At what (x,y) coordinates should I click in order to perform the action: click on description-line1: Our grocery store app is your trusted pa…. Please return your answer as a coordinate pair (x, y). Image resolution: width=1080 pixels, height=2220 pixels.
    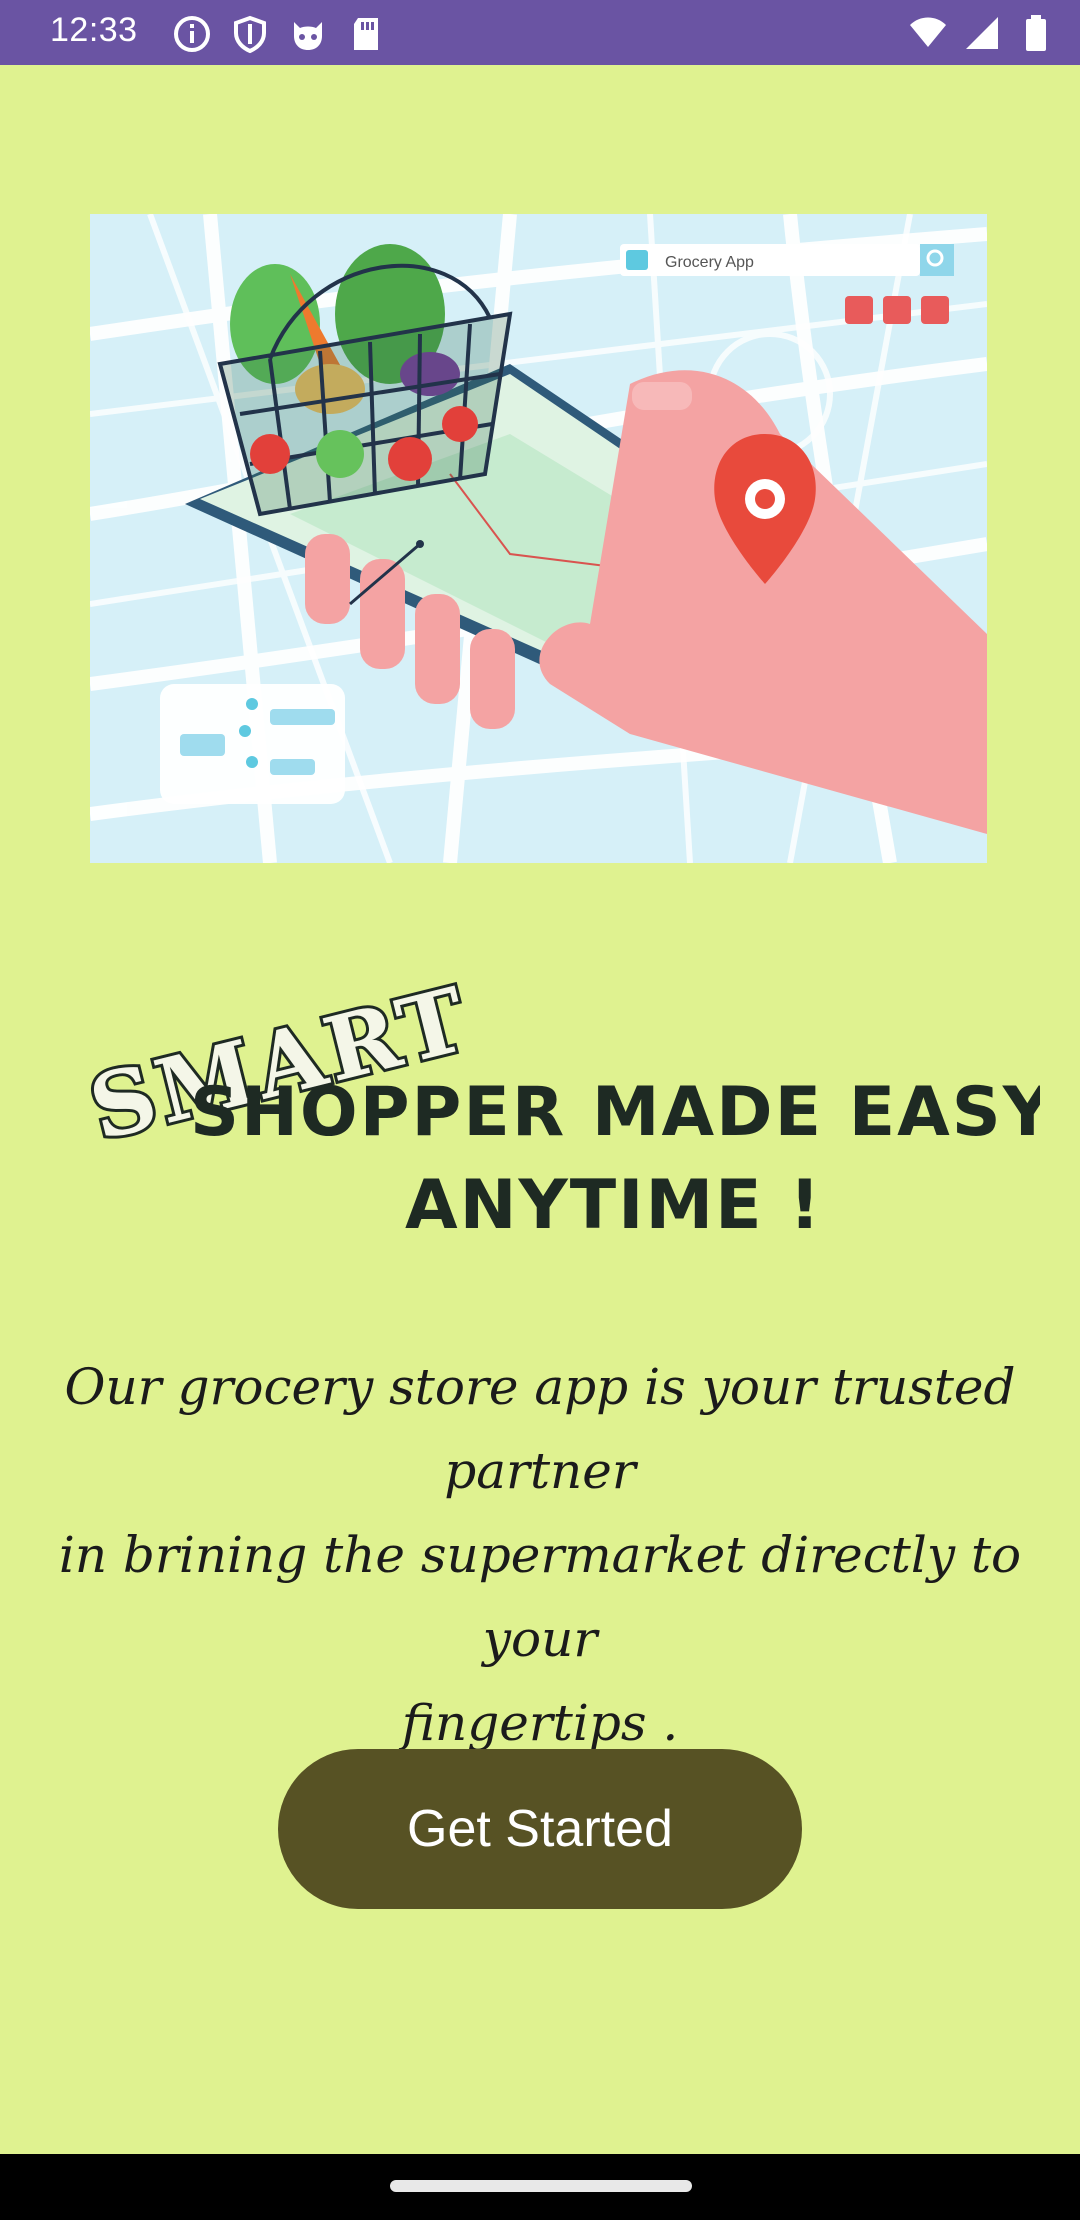
    Looking at the image, I should click on (540, 1429).